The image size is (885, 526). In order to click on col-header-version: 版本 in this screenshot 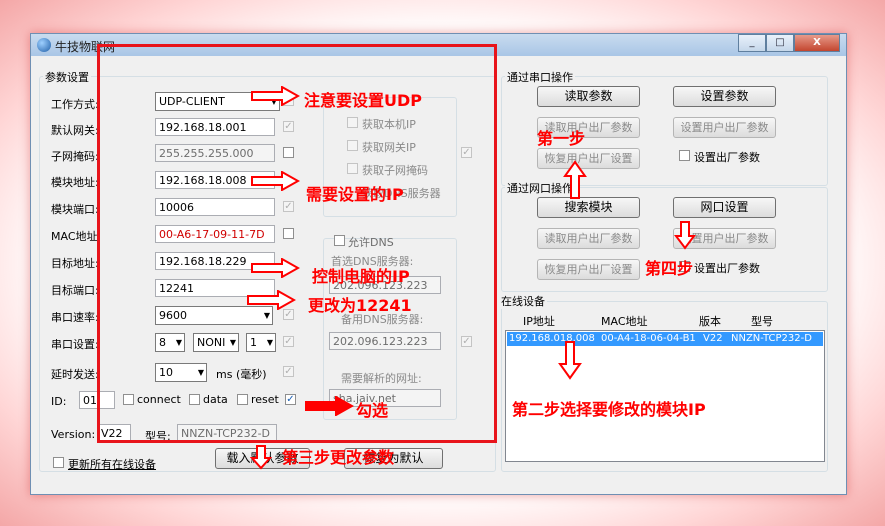, I will do `click(710, 321)`.